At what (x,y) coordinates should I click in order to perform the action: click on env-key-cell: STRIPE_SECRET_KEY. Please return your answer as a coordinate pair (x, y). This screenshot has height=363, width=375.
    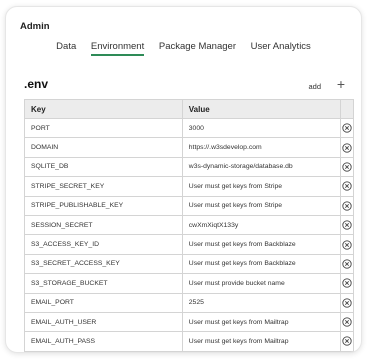
    Looking at the image, I should click on (103, 186).